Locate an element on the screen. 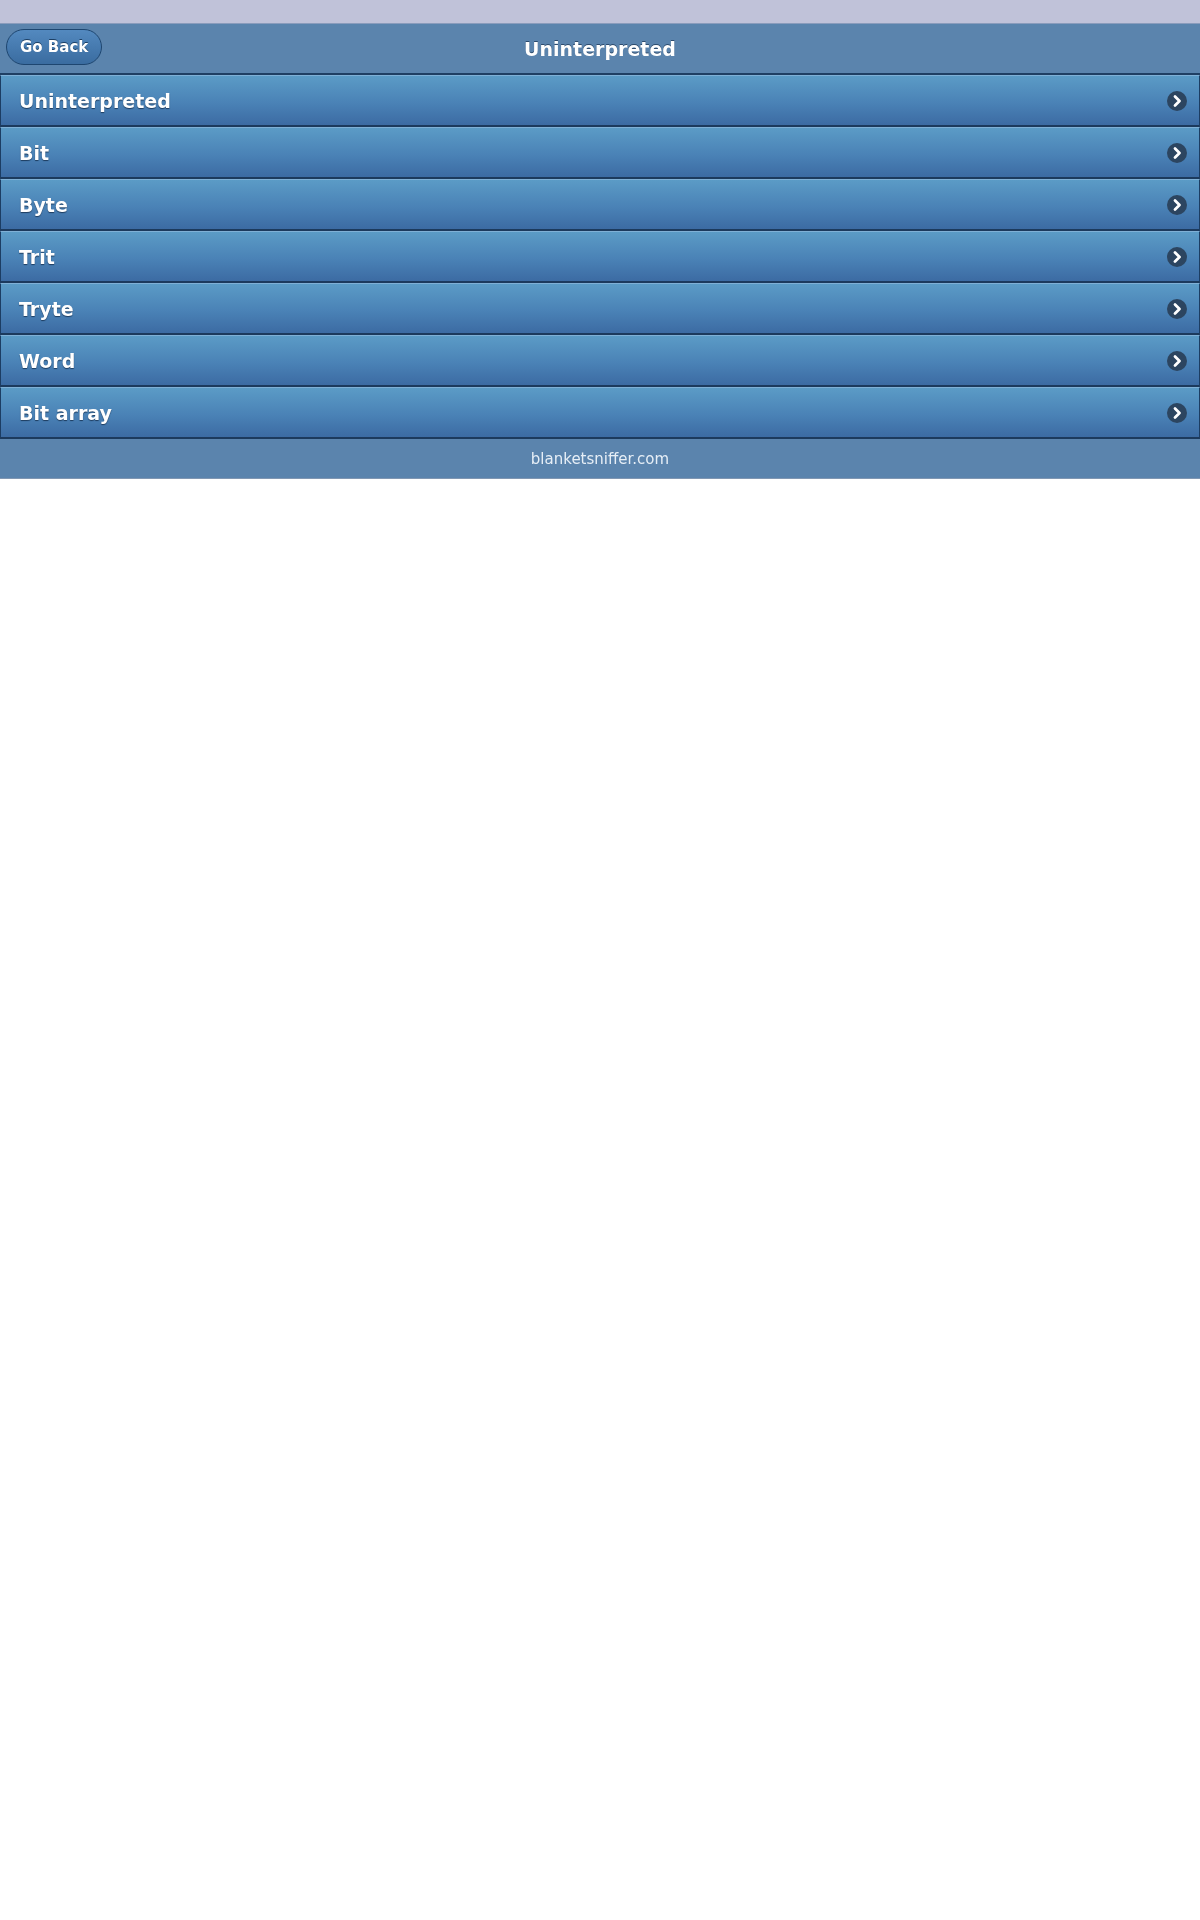  page-title: Uninterpreted is located at coordinates (600, 48).